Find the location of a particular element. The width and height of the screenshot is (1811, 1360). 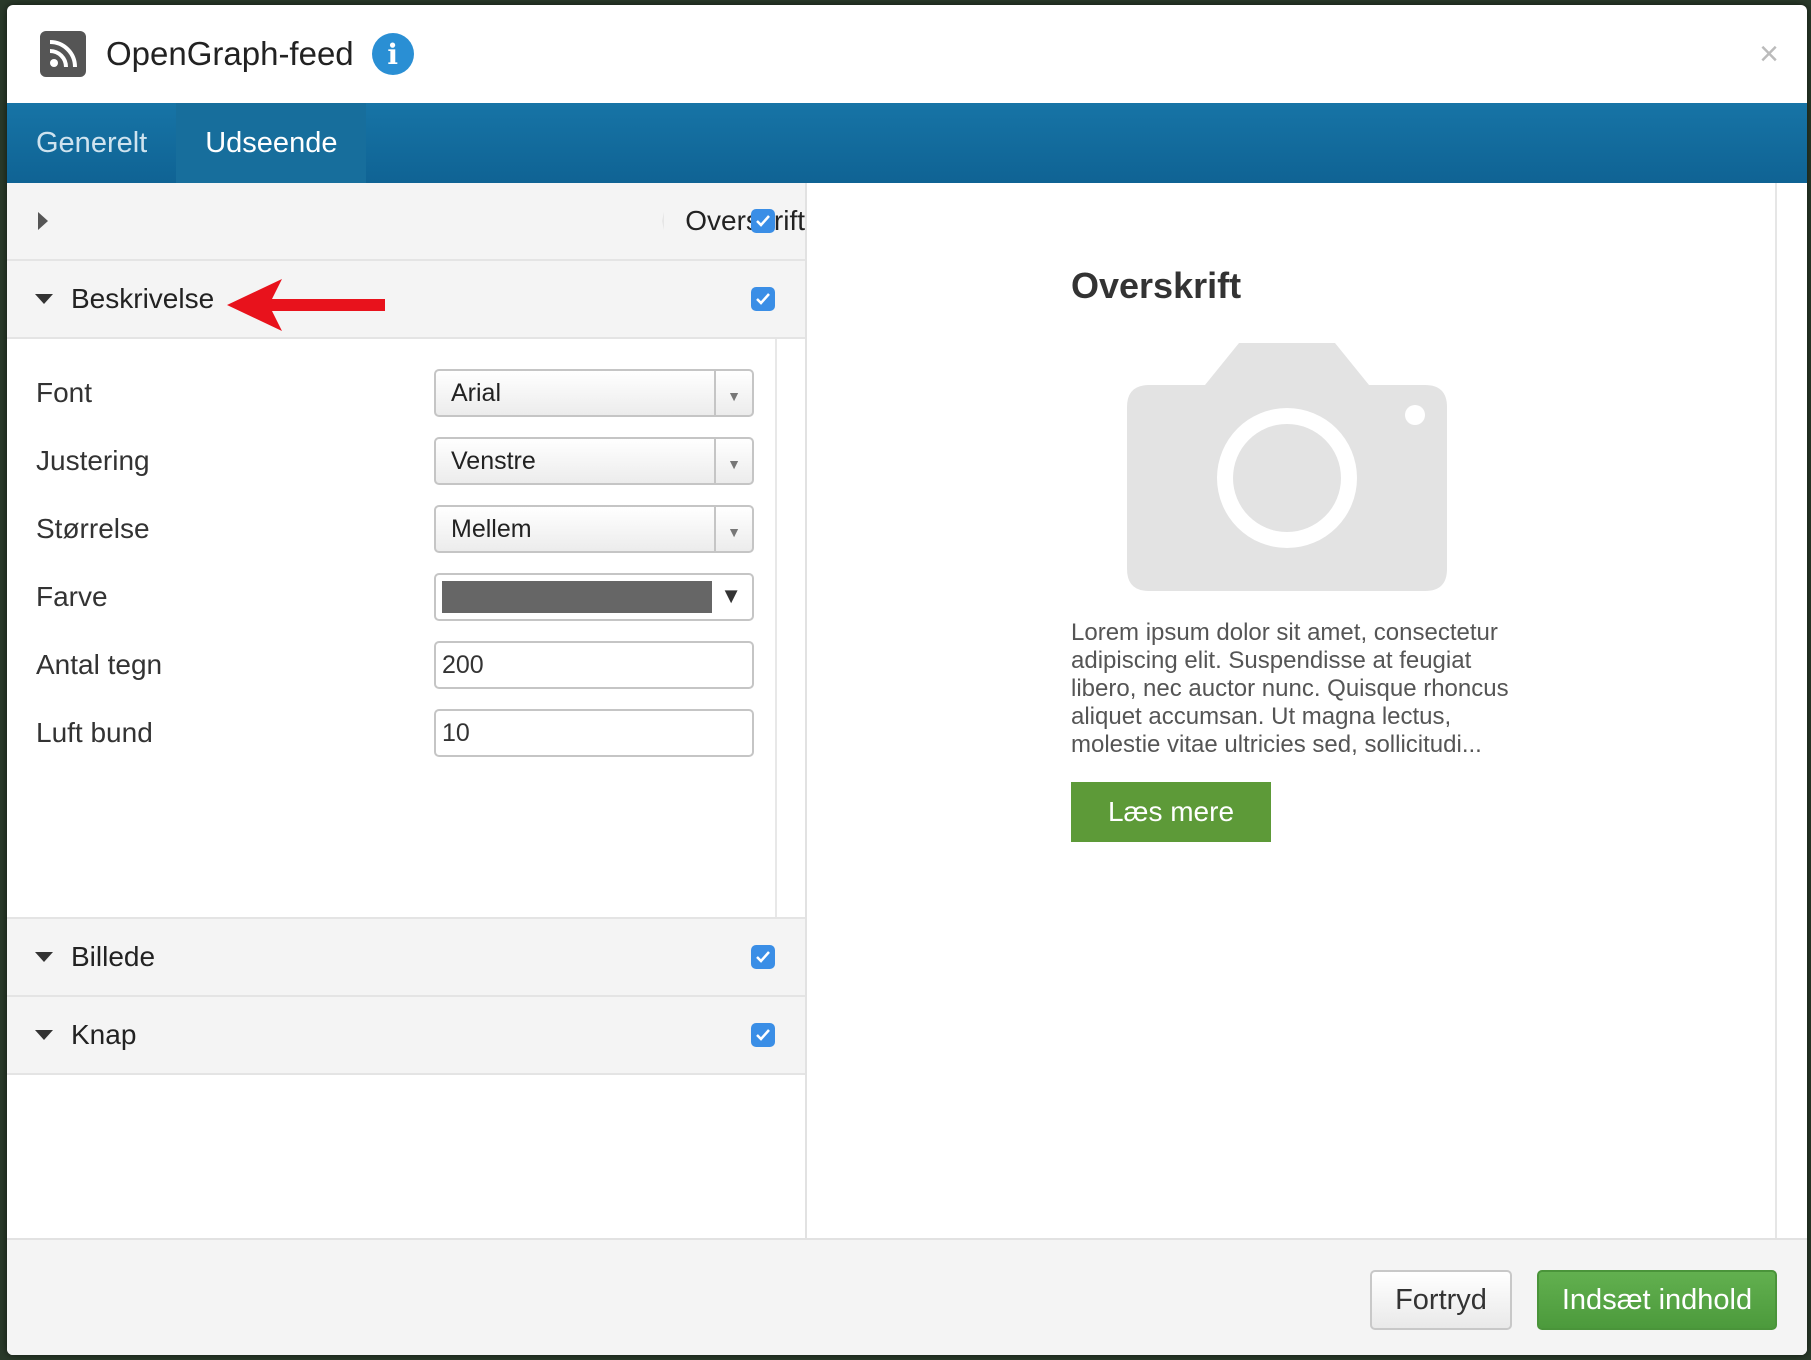

color-picker: ▼ is located at coordinates (594, 597).